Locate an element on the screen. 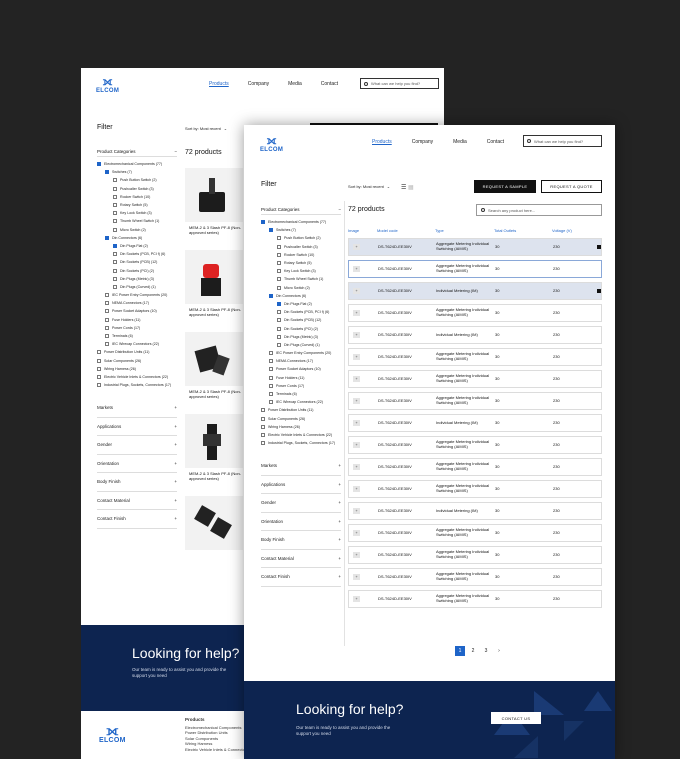 The height and width of the screenshot is (759, 680). facet-orientation: Orientation + is located at coordinates (301, 522).